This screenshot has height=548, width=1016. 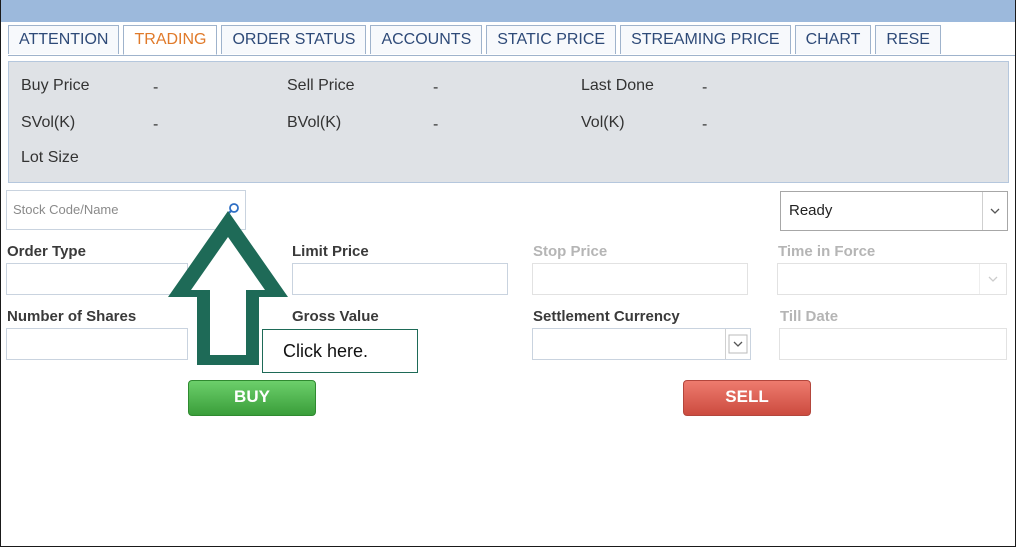 I want to click on limit-price-field, so click(x=400, y=279).